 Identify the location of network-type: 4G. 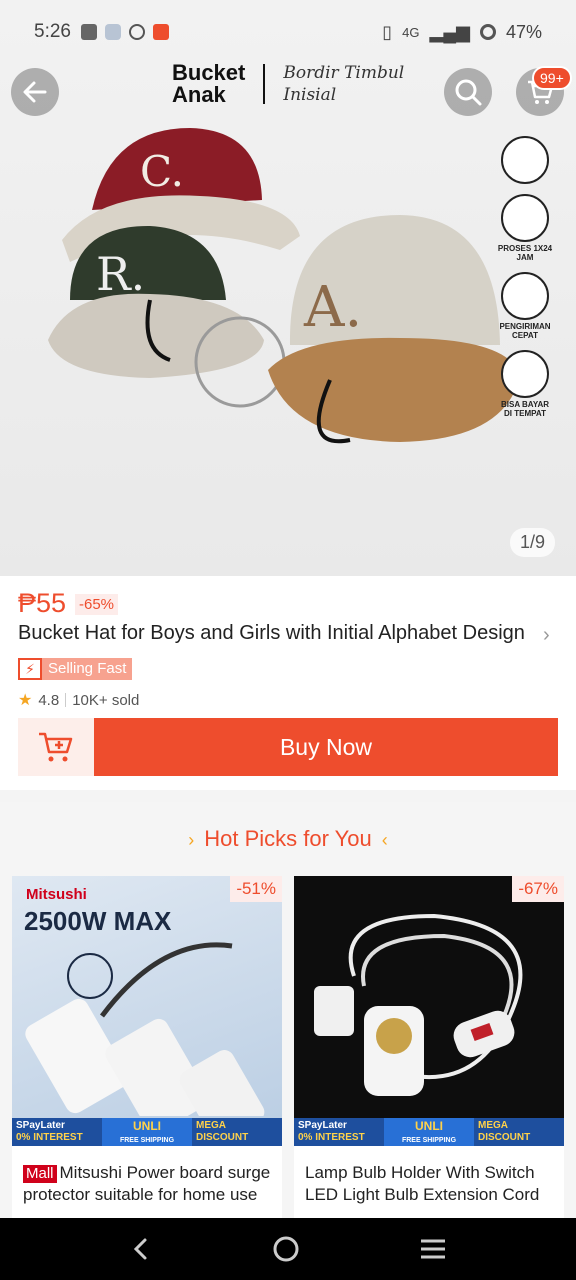
(411, 32).